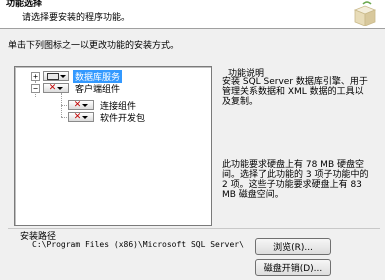 This screenshot has height=280, width=385. Describe the element at coordinates (77, 76) in the screenshot. I see `tree-item-database-services: + 数据库服务` at that location.